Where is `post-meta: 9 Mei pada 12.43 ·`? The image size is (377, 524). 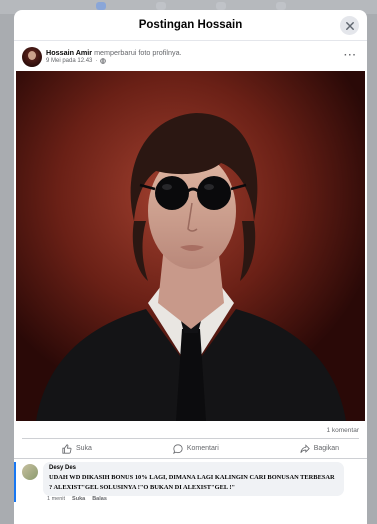
post-meta: 9 Mei pada 12.43 · is located at coordinates (76, 61).